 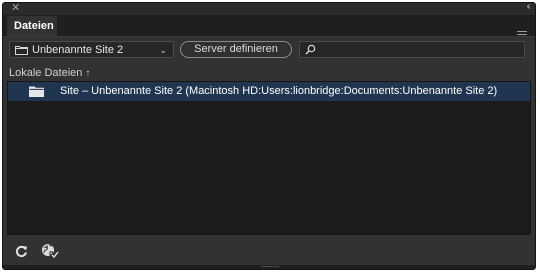 I want to click on tab-dateien: Dateien, so click(x=32, y=26).